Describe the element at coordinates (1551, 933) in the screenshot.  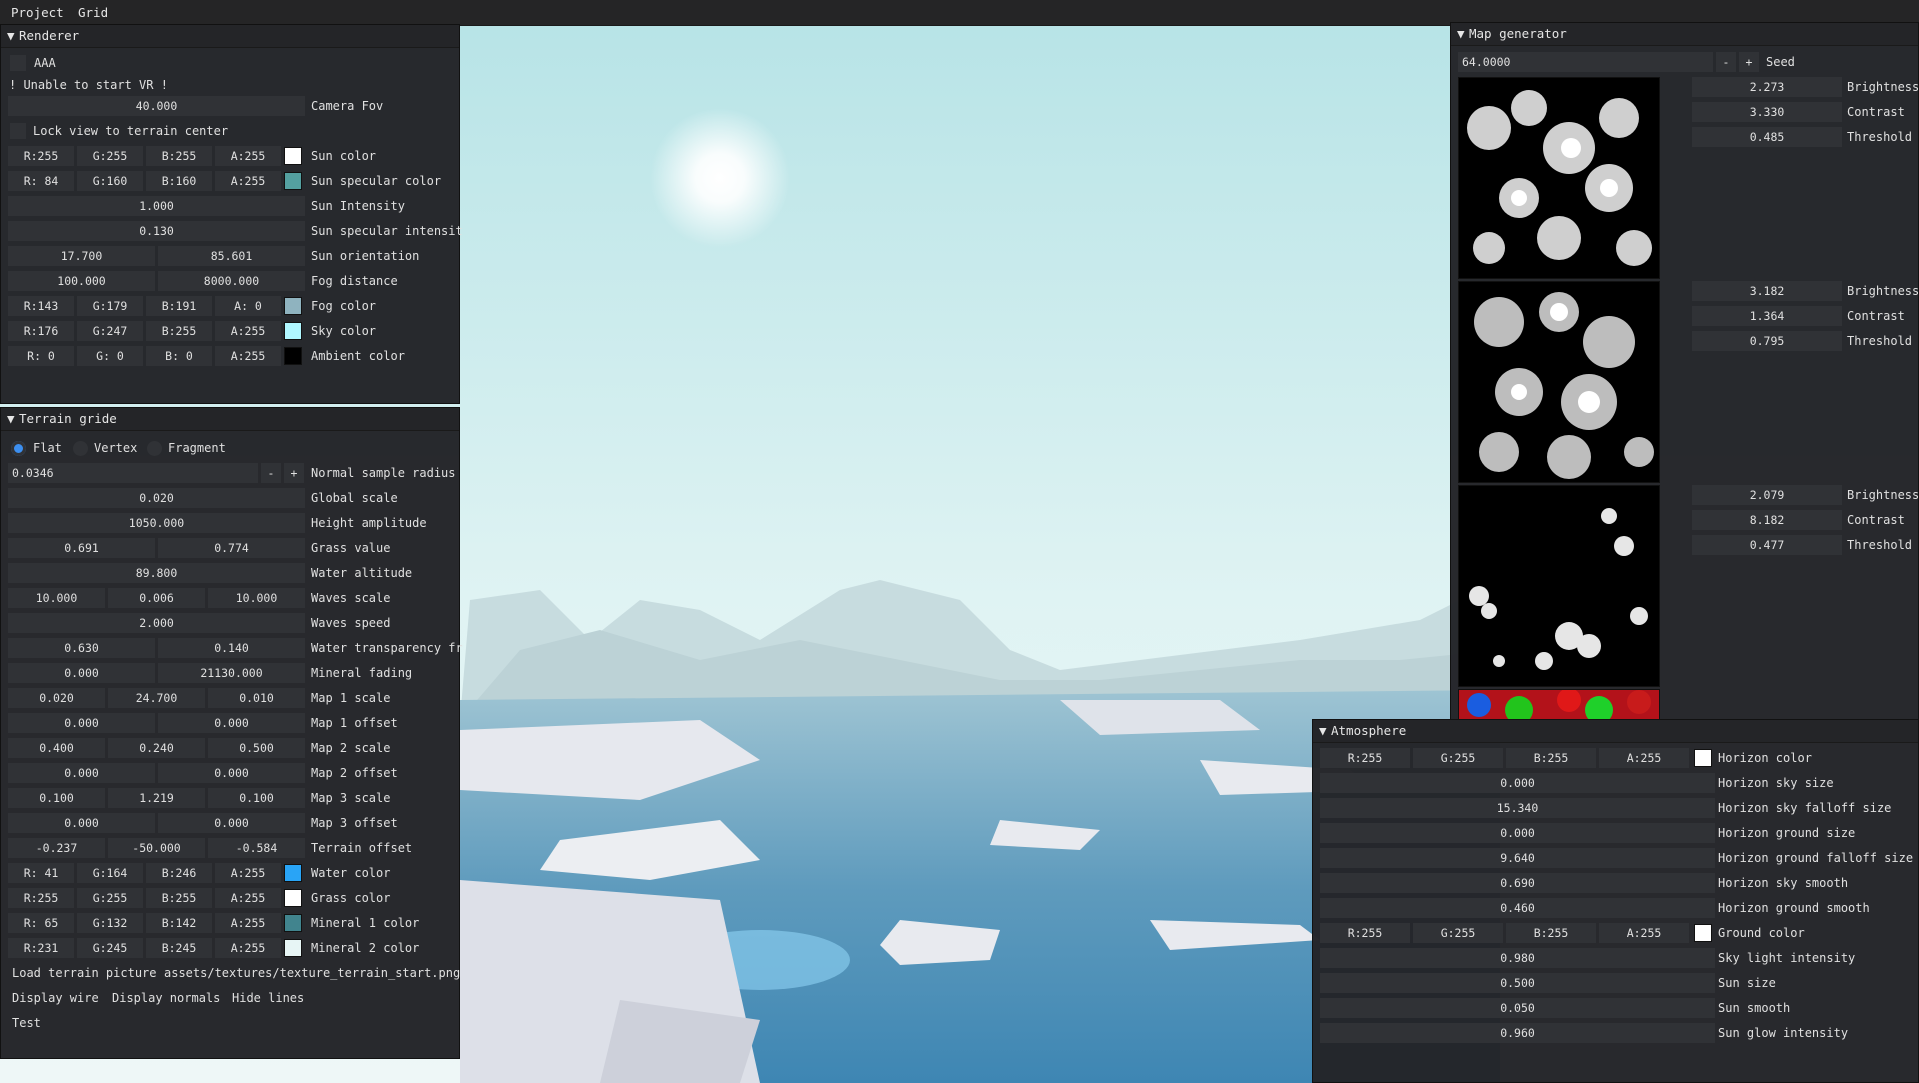
I see `ground-color-b-field: B:255` at that location.